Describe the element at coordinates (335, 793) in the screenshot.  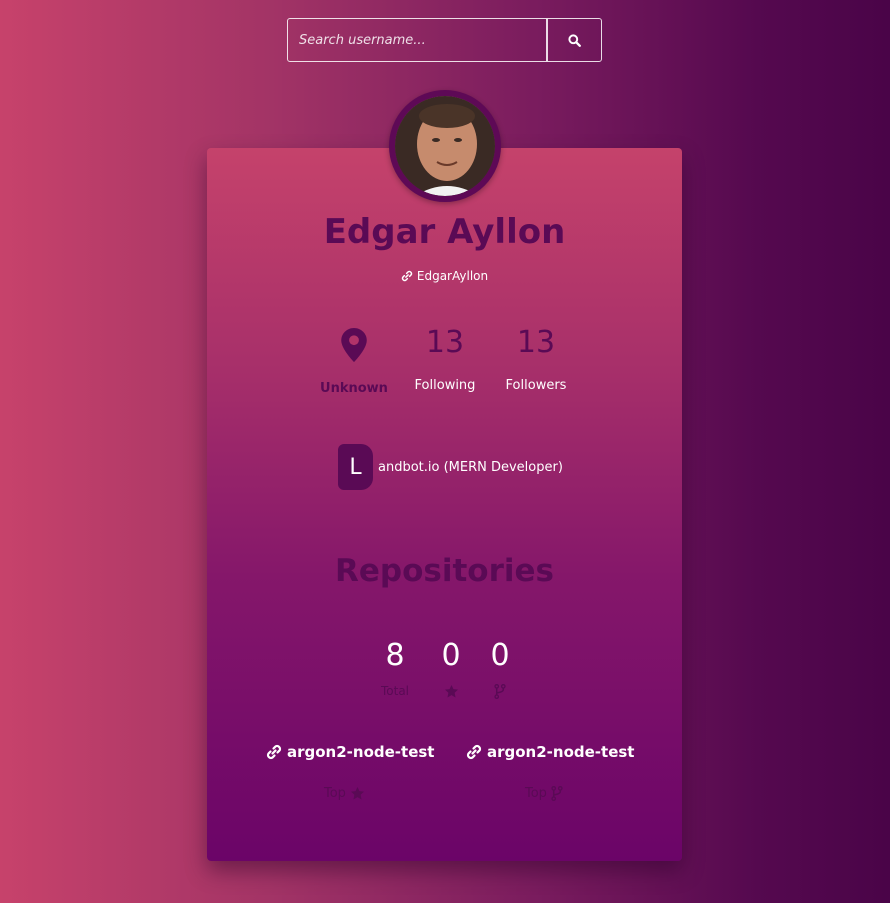
I see `top-starred-label-text: Top` at that location.